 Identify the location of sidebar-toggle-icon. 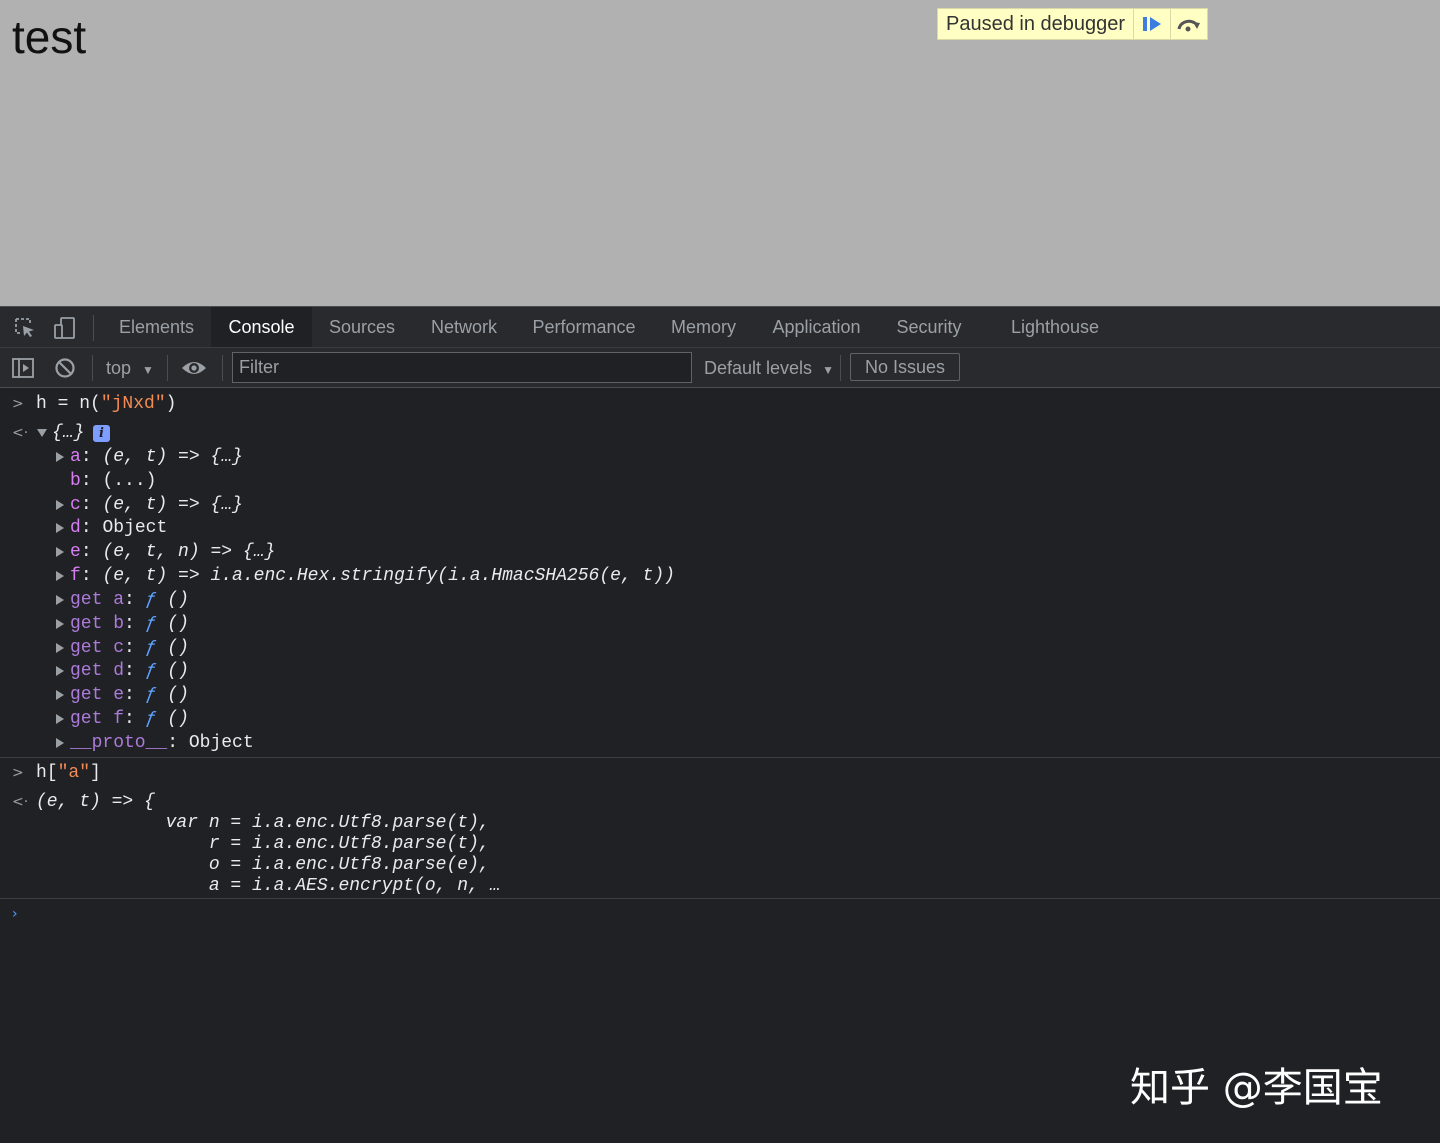
(23, 368).